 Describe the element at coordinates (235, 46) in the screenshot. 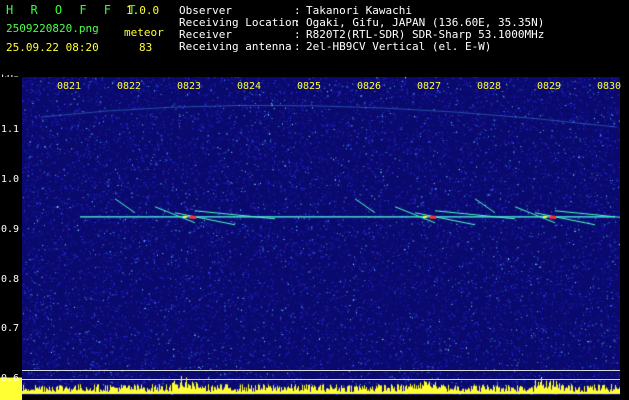

I see `field-antenna-key: Receiving antenna` at that location.